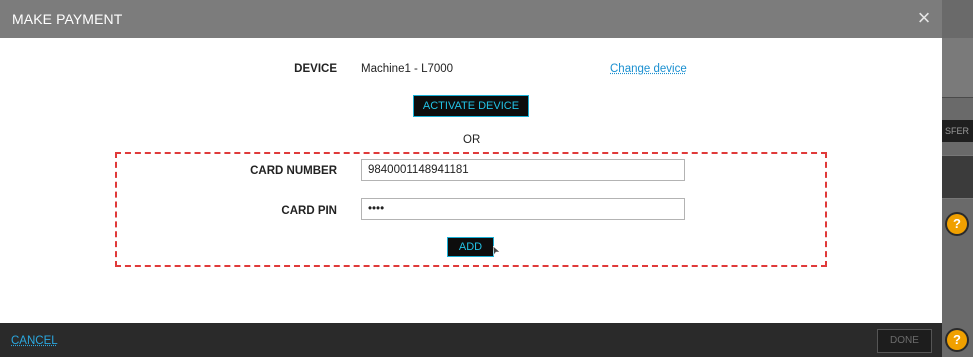 This screenshot has height=357, width=973. Describe the element at coordinates (315, 69) in the screenshot. I see `device-label: DEVICE` at that location.